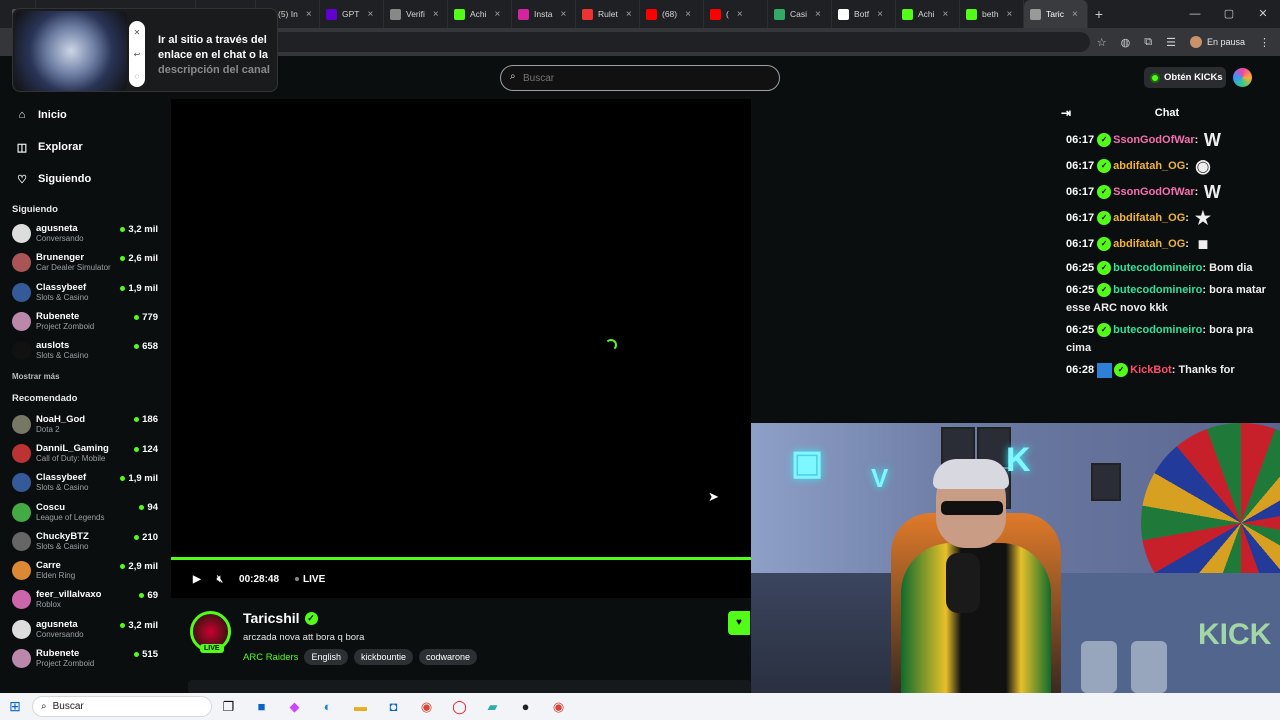 The width and height of the screenshot is (1280, 720). I want to click on extension-icon: ◍, so click(1126, 42).